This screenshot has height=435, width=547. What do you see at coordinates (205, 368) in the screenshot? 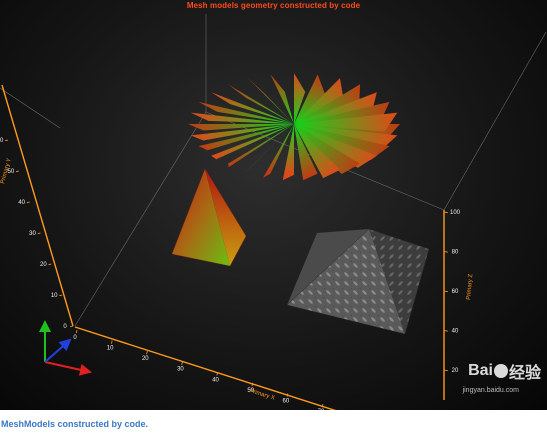
I see `axis-primary-x: 010203040506070 Primary X` at bounding box center [205, 368].